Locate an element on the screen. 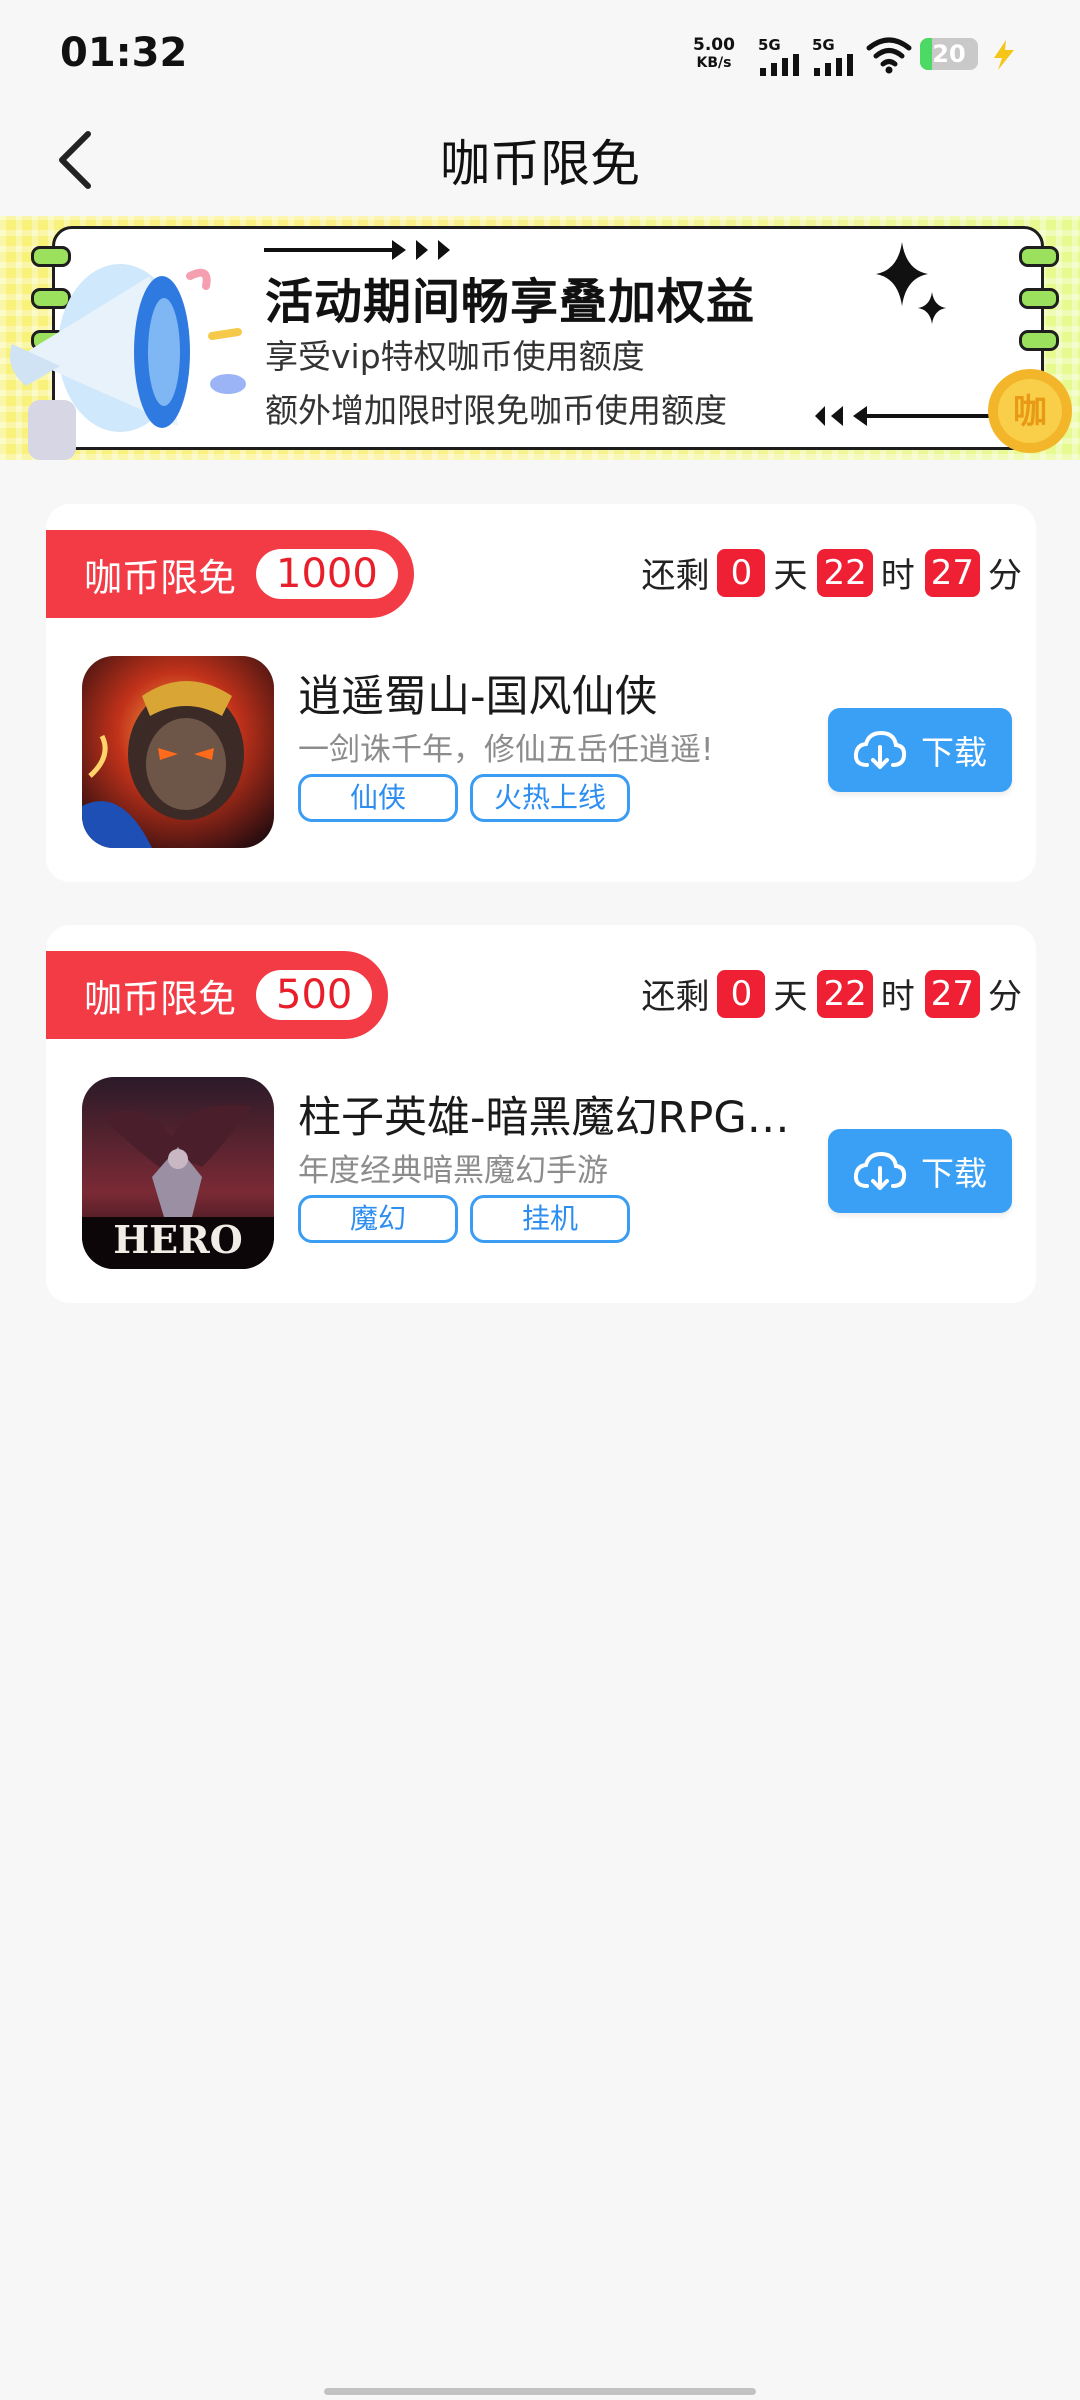 This screenshot has width=1080, height=2400. status-bar: 01:32 5.00 KB/s 5G 5G 20 is located at coordinates (540, 55).